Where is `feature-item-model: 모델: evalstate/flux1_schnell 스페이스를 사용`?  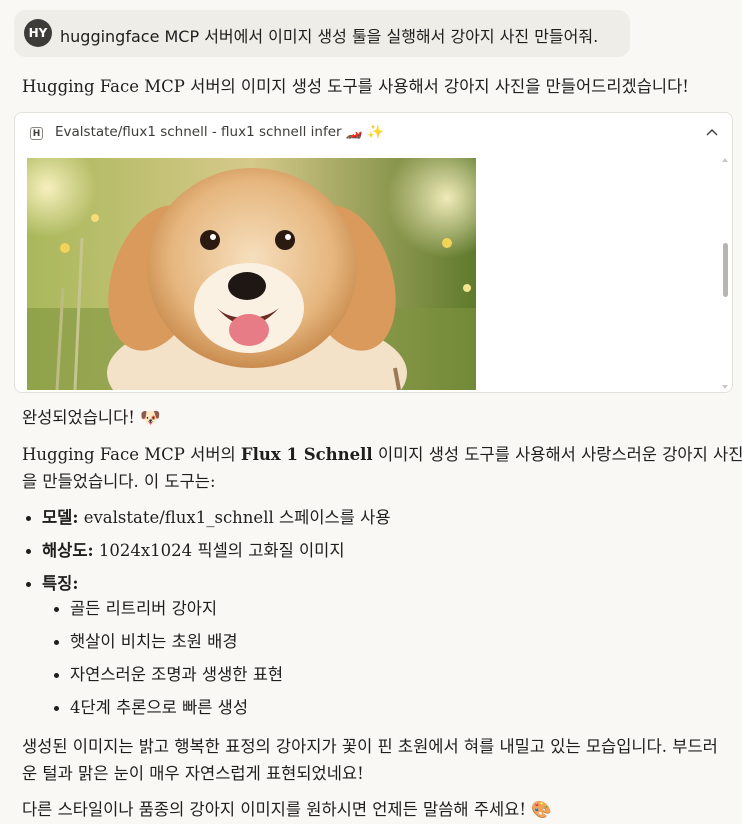 feature-item-model: 모델: evalstate/flux1_schnell 스페이스를 사용 is located at coordinates (216, 518).